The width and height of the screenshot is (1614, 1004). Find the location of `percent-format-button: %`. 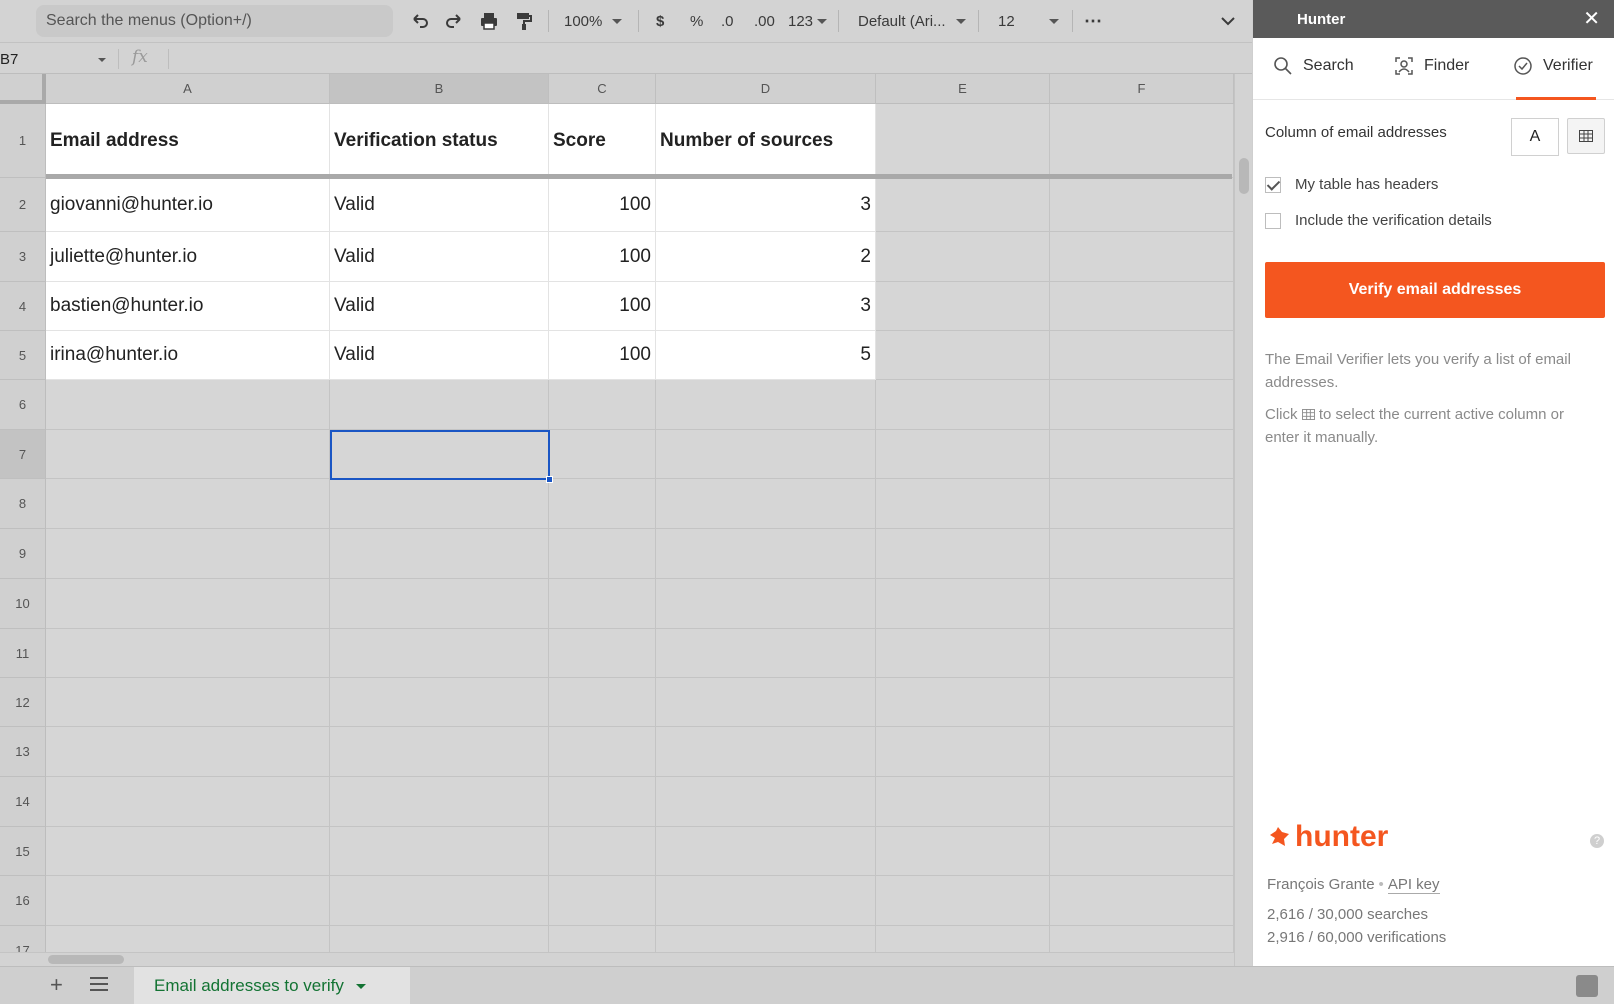

percent-format-button: % is located at coordinates (696, 21).